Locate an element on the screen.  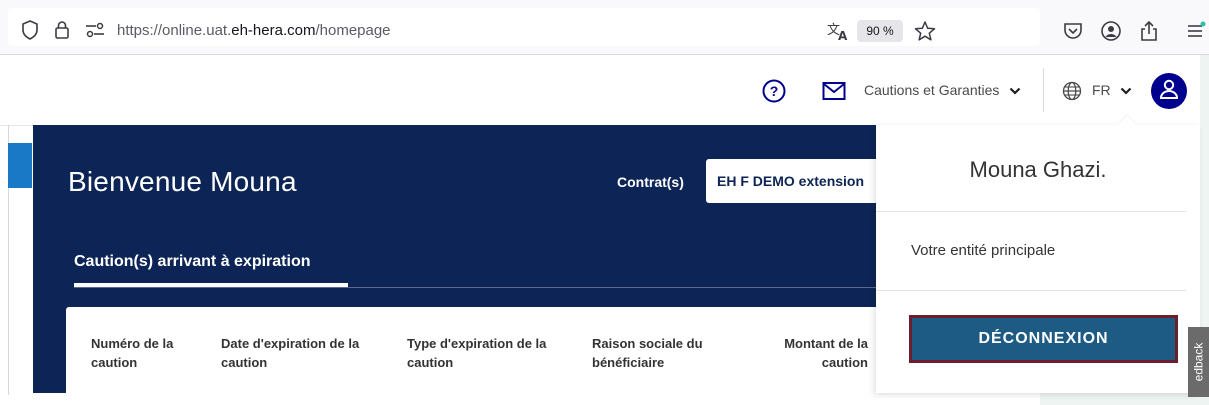
mail-icon is located at coordinates (834, 91).